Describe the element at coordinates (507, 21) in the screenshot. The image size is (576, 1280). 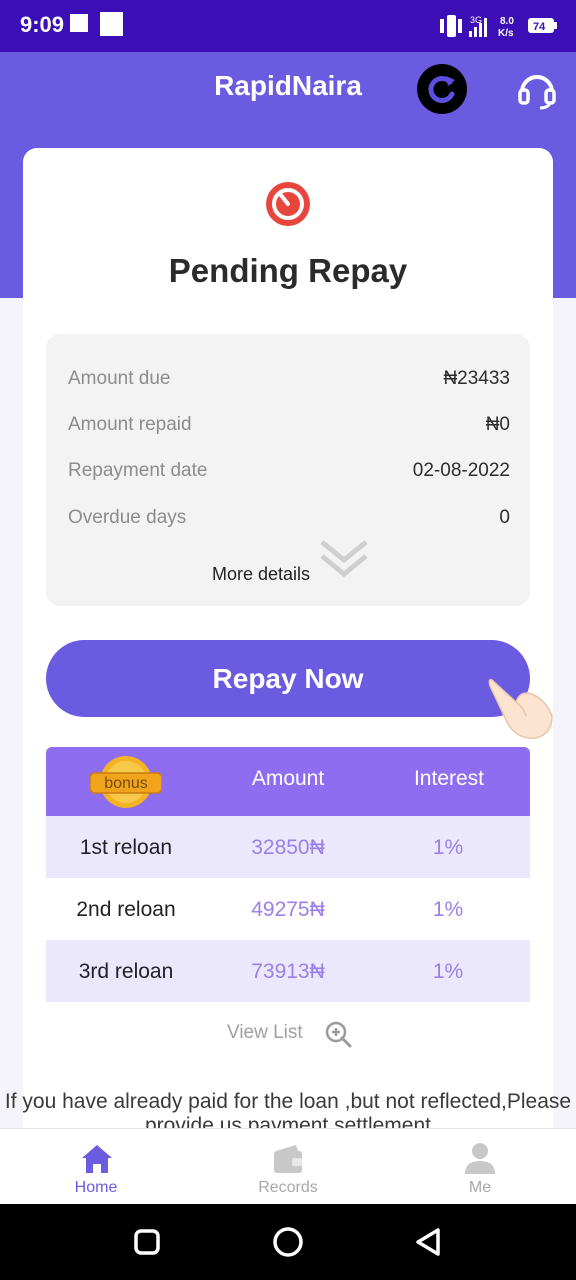
I see `network-speed: 8.0` at that location.